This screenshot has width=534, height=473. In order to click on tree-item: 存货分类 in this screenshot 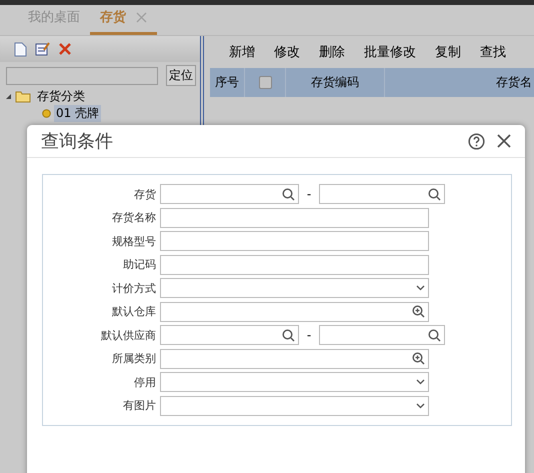, I will do `click(61, 96)`.